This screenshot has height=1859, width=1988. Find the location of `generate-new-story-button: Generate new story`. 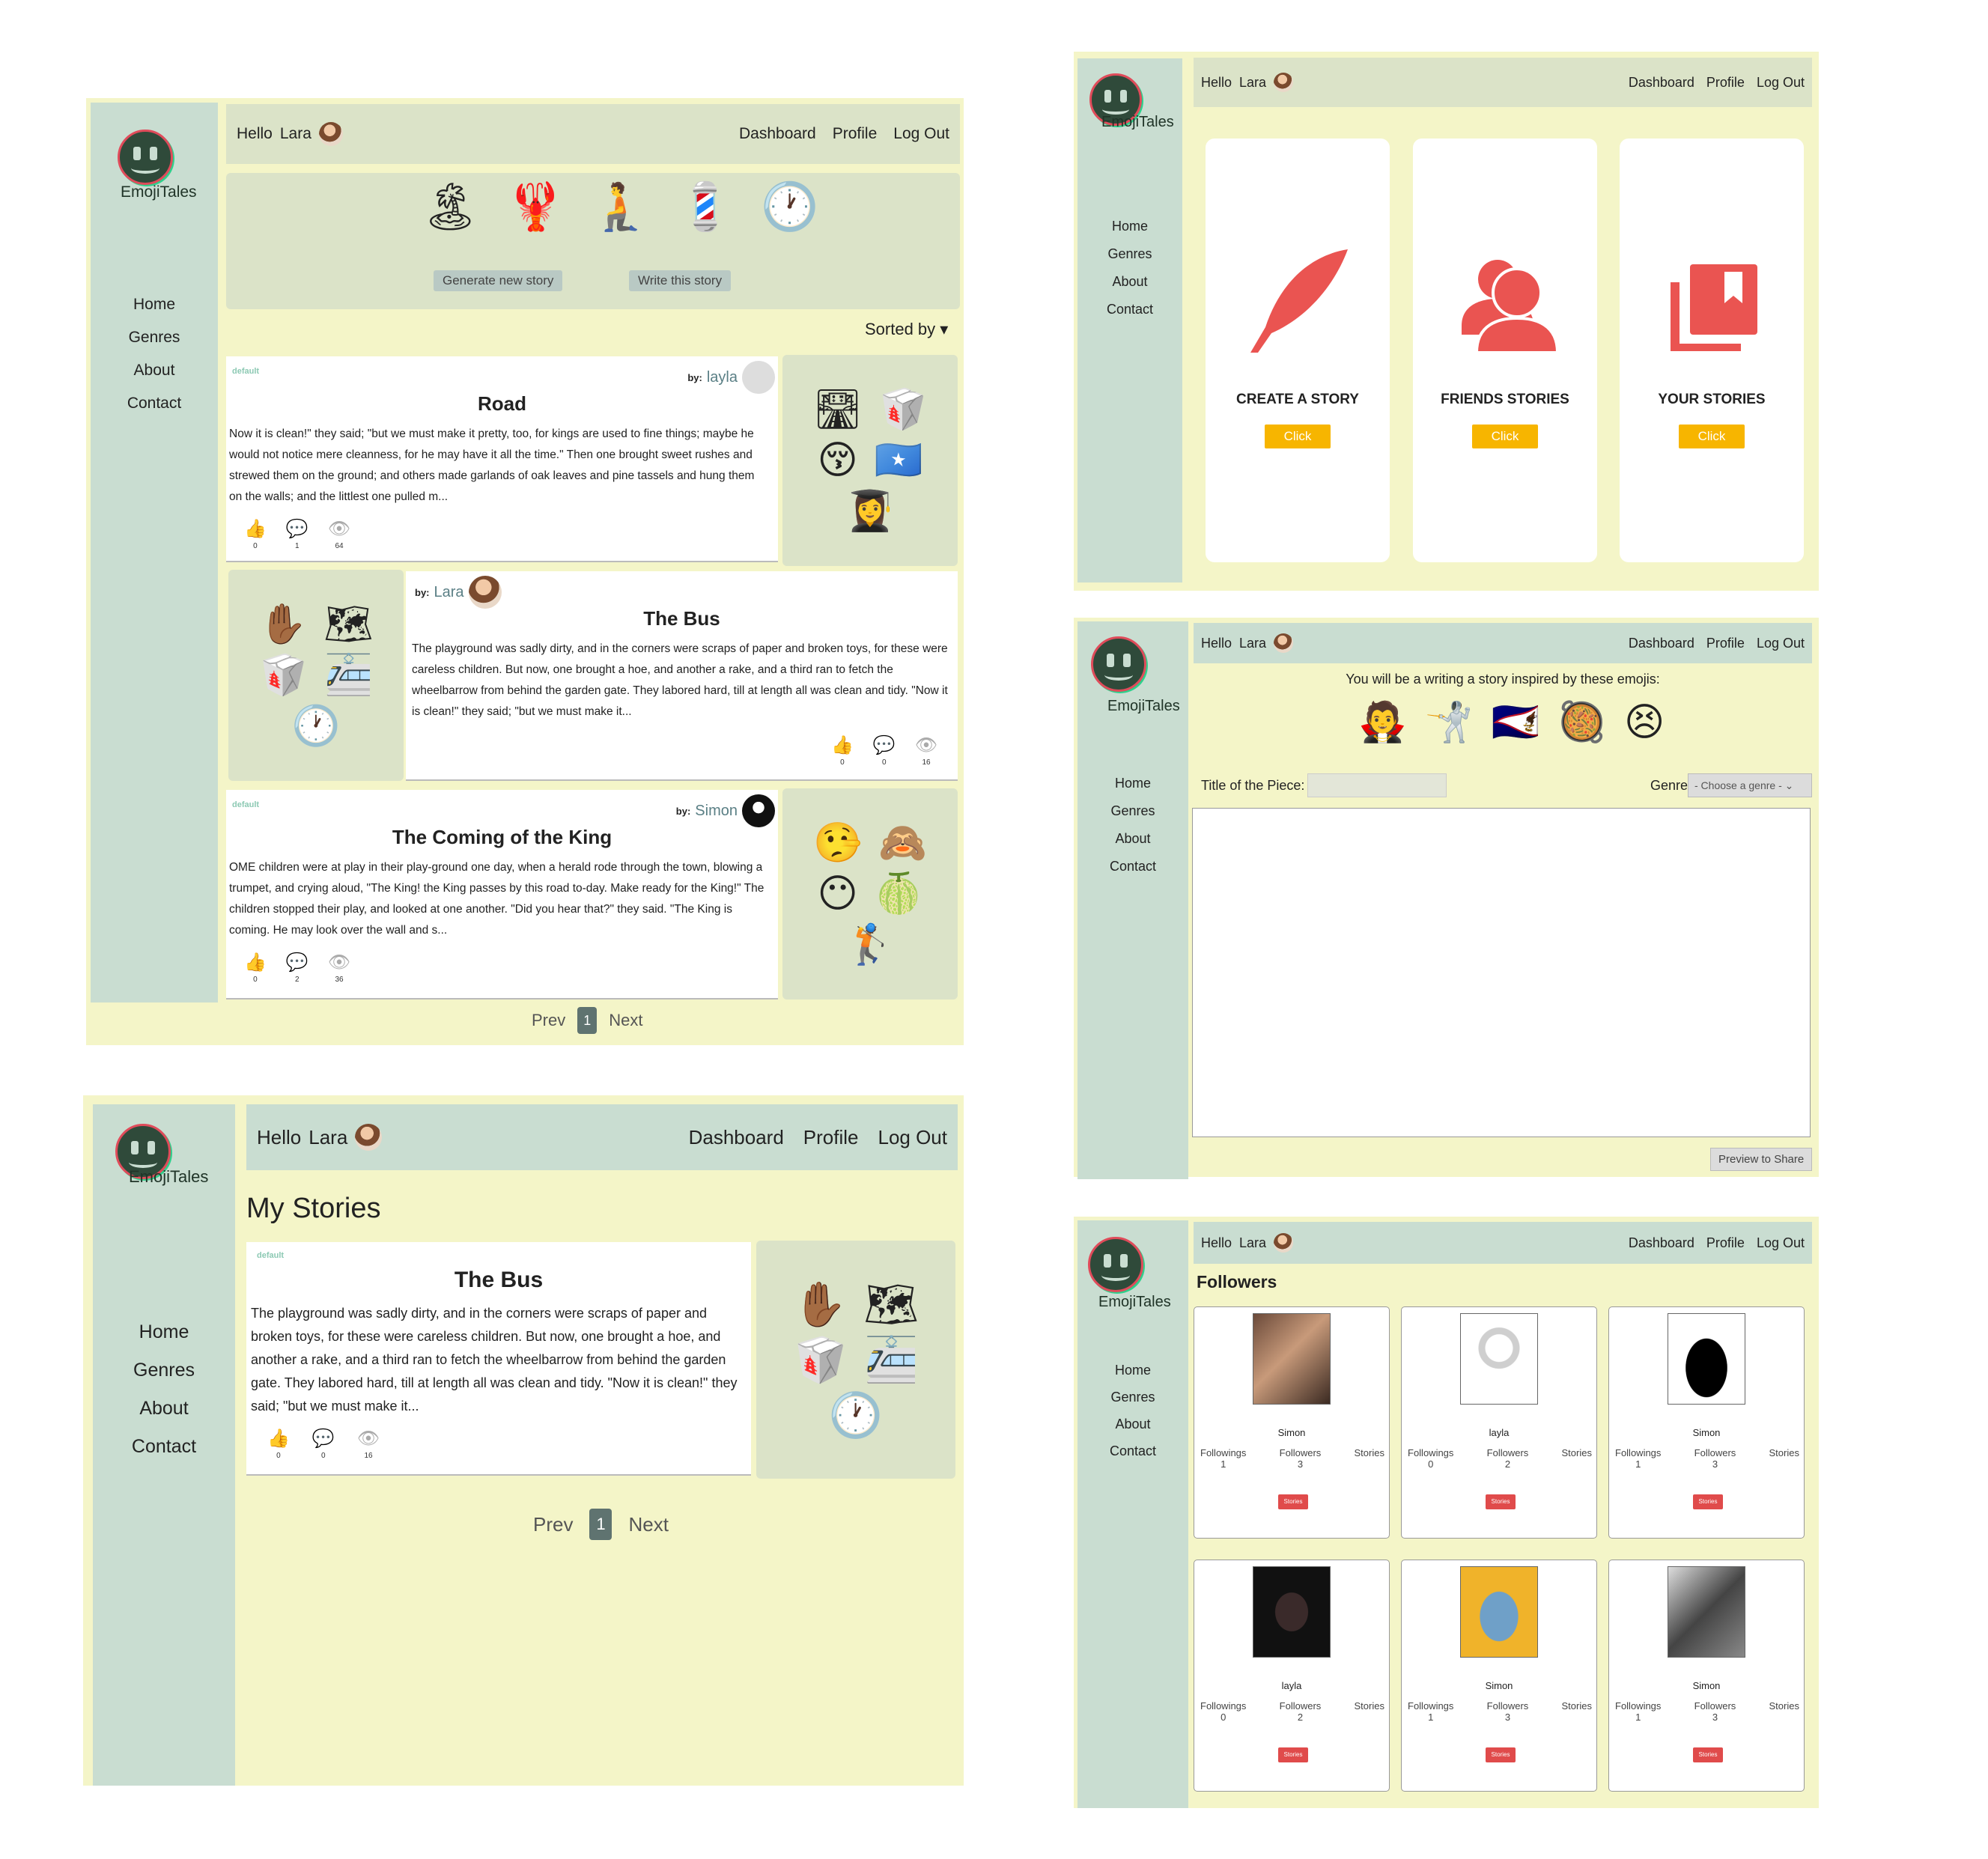

generate-new-story-button: Generate new story is located at coordinates (498, 280).